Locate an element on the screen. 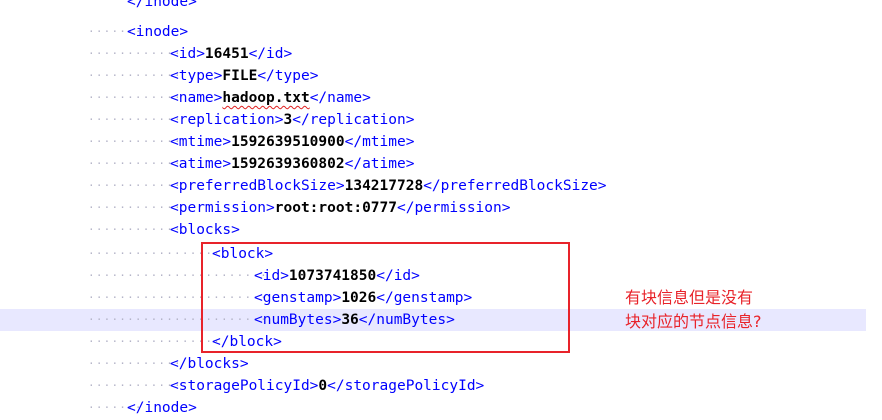 The height and width of the screenshot is (420, 882). xml-open-tag: <id> is located at coordinates (187, 54).